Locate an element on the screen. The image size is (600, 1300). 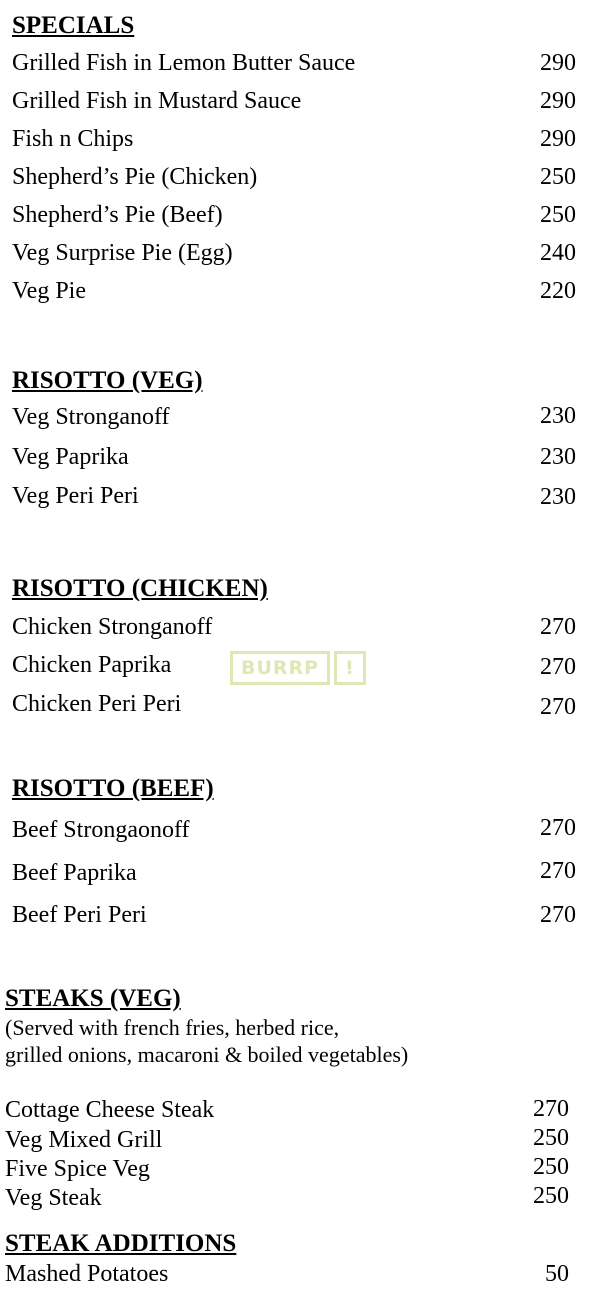
menu-item-name: Beef Paprika is located at coordinates (74, 873).